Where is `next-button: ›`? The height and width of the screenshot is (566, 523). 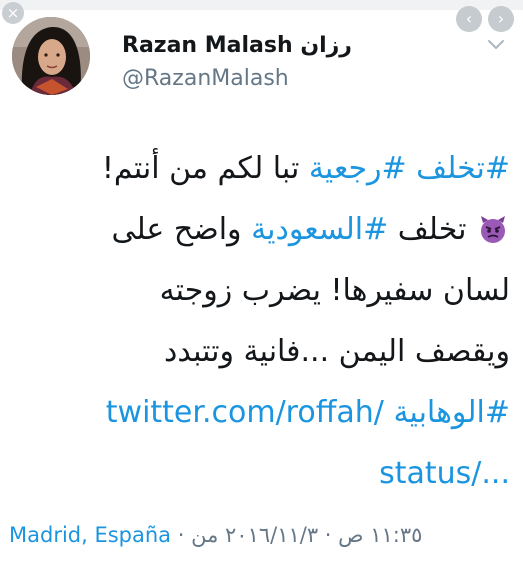 next-button: › is located at coordinates (501, 19).